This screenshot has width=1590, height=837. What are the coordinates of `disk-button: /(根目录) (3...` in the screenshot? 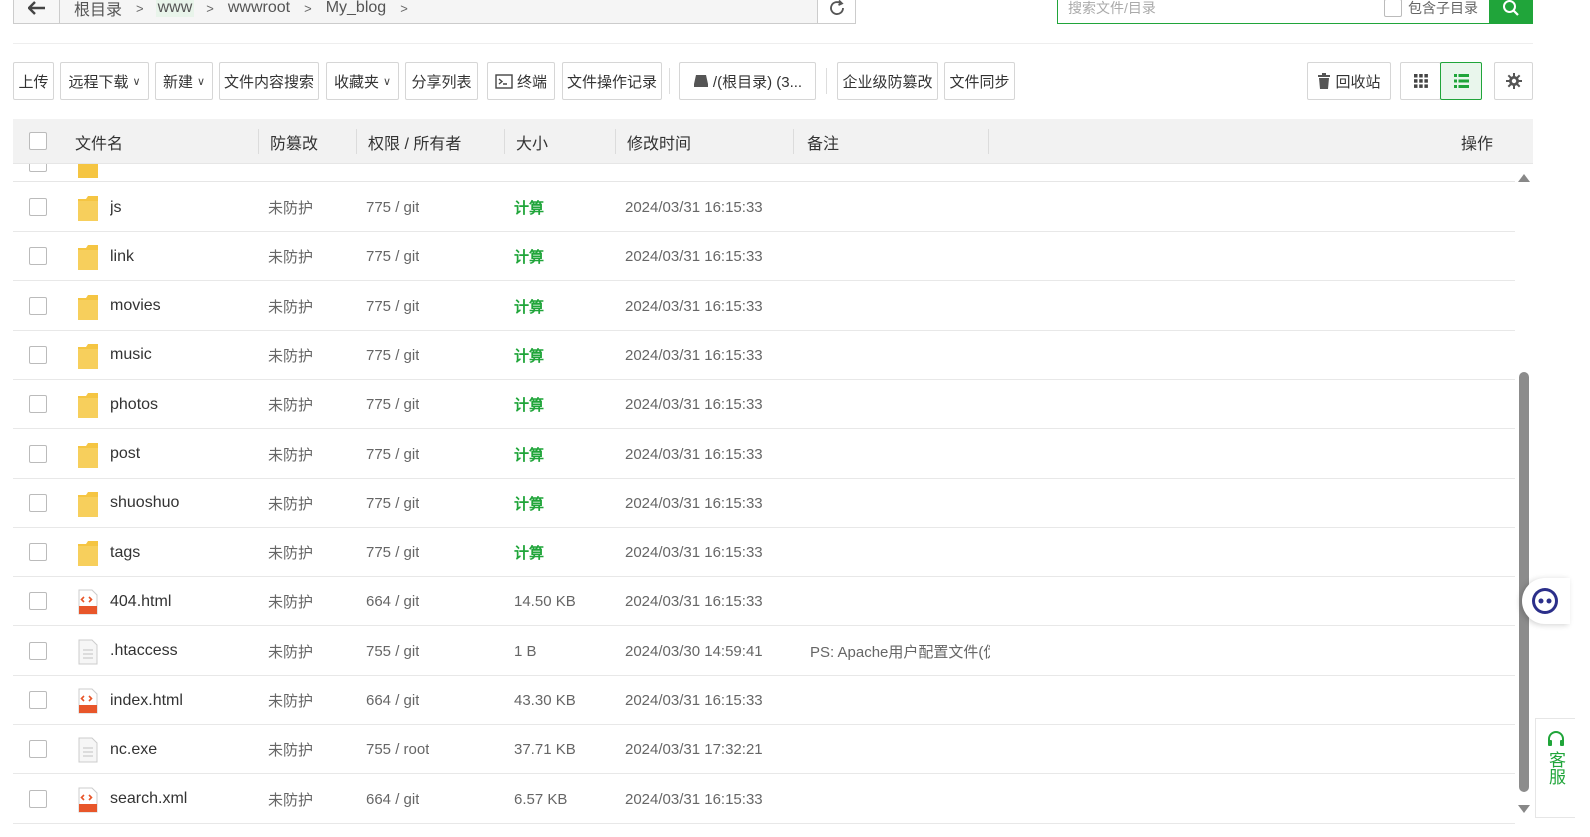 It's located at (747, 81).